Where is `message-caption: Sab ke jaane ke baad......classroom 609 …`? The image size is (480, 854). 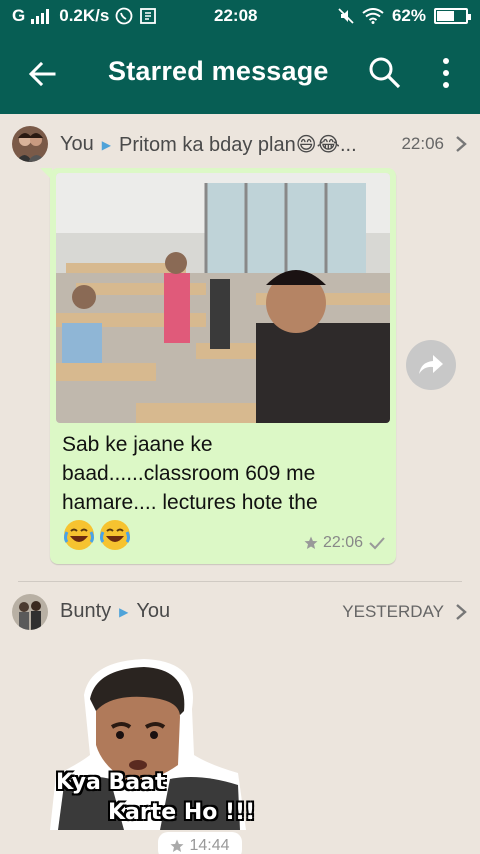 message-caption: Sab ke jaane ke baad......classroom 609 … is located at coordinates (190, 473).